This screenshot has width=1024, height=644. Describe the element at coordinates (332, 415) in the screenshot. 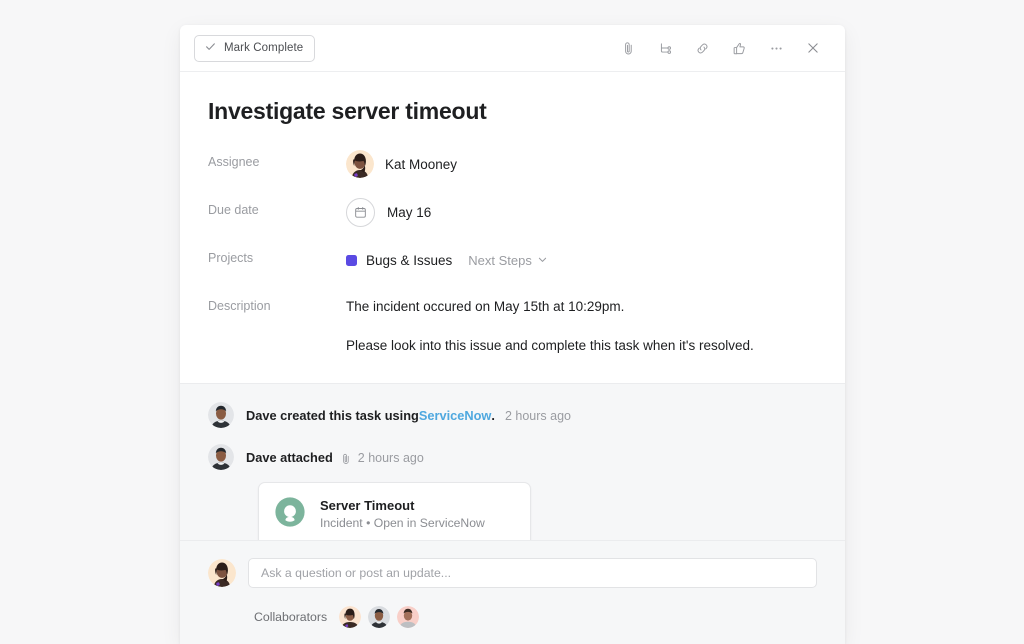

I see `activity-created-prefix: Dave created this task using` at that location.